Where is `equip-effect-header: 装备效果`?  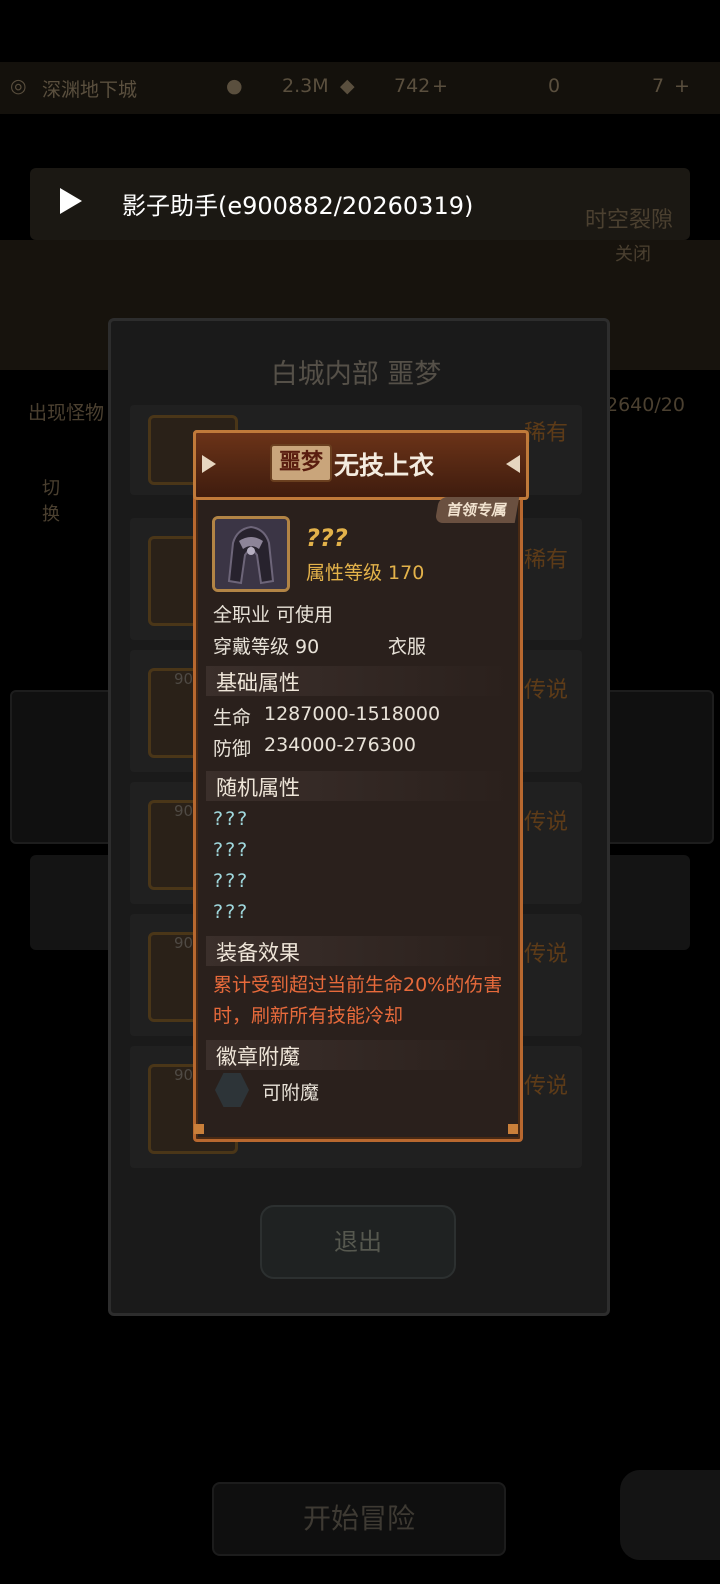 equip-effect-header: 装备效果 is located at coordinates (360, 951).